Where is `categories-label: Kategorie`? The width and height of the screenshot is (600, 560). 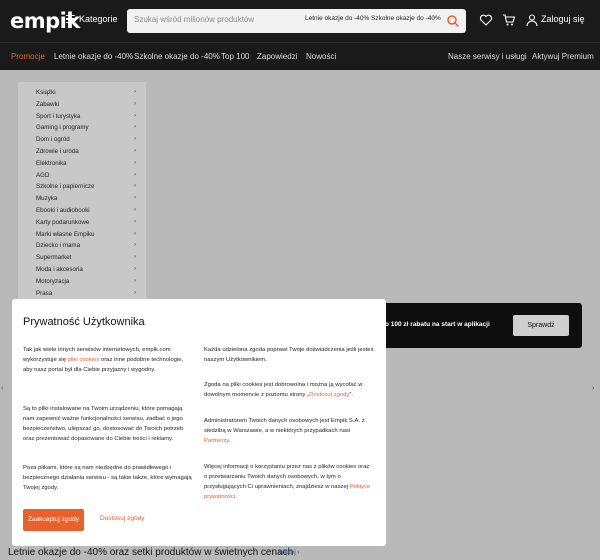
categories-label: Kategorie is located at coordinates (98, 19).